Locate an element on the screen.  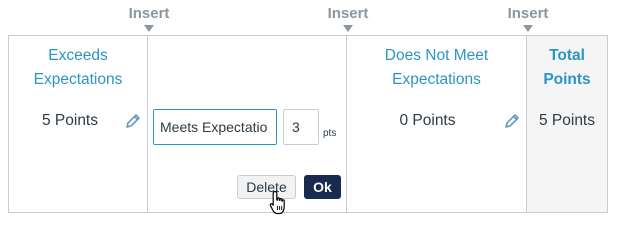
rating-points: 0 Points is located at coordinates (427, 120).